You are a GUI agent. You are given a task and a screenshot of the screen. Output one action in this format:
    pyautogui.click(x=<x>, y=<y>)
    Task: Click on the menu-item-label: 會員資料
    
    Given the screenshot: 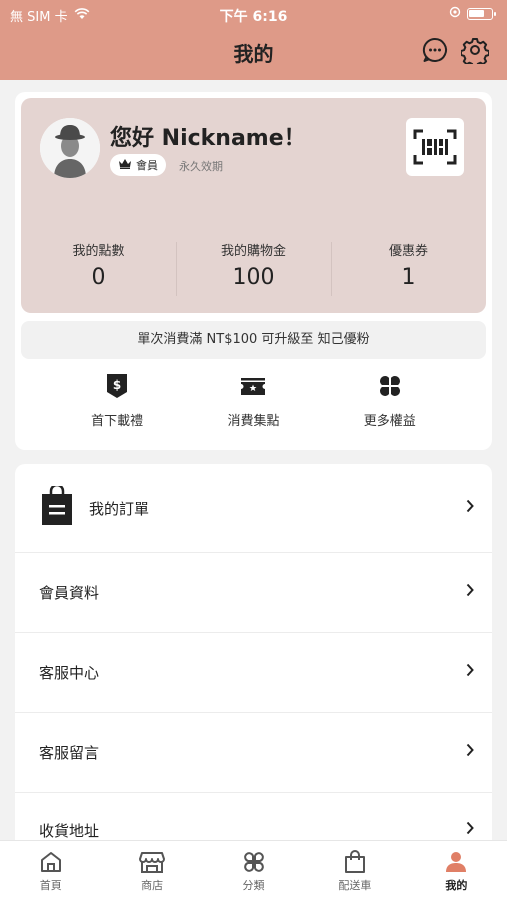 What is the action you would take?
    pyautogui.click(x=69, y=592)
    